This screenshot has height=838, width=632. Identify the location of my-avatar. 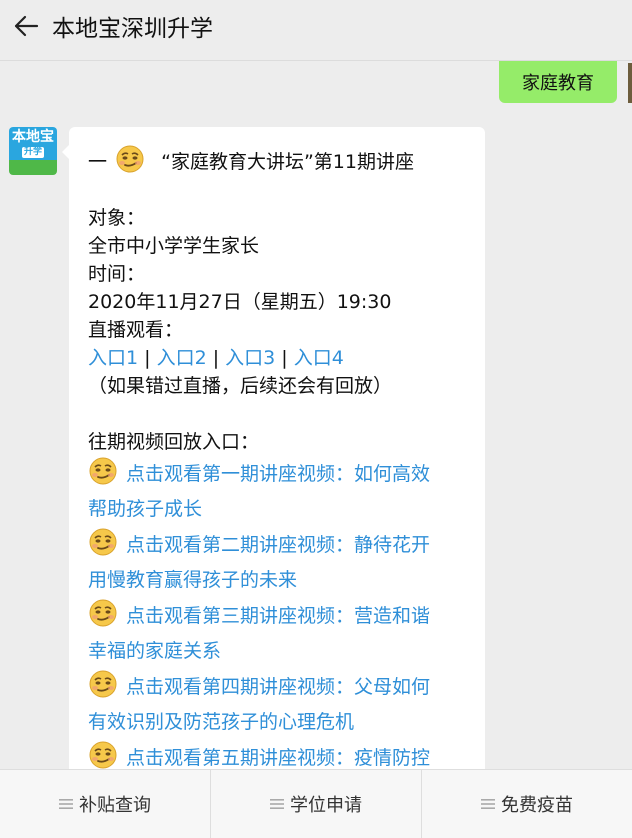
(630, 83).